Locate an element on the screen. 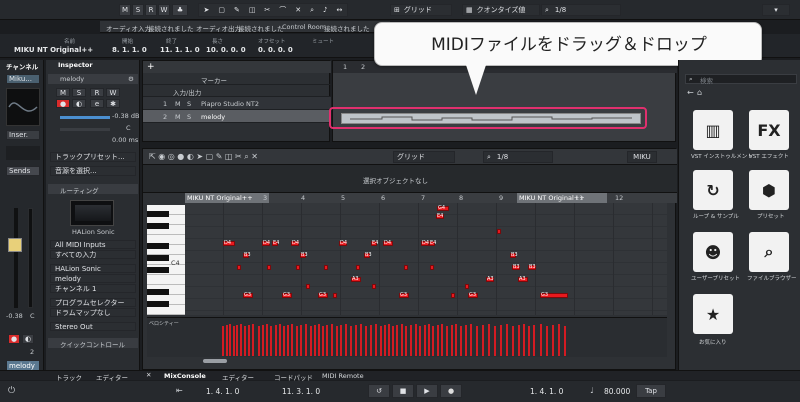 This screenshot has width=800, height=402. read-button: R is located at coordinates (151, 10).